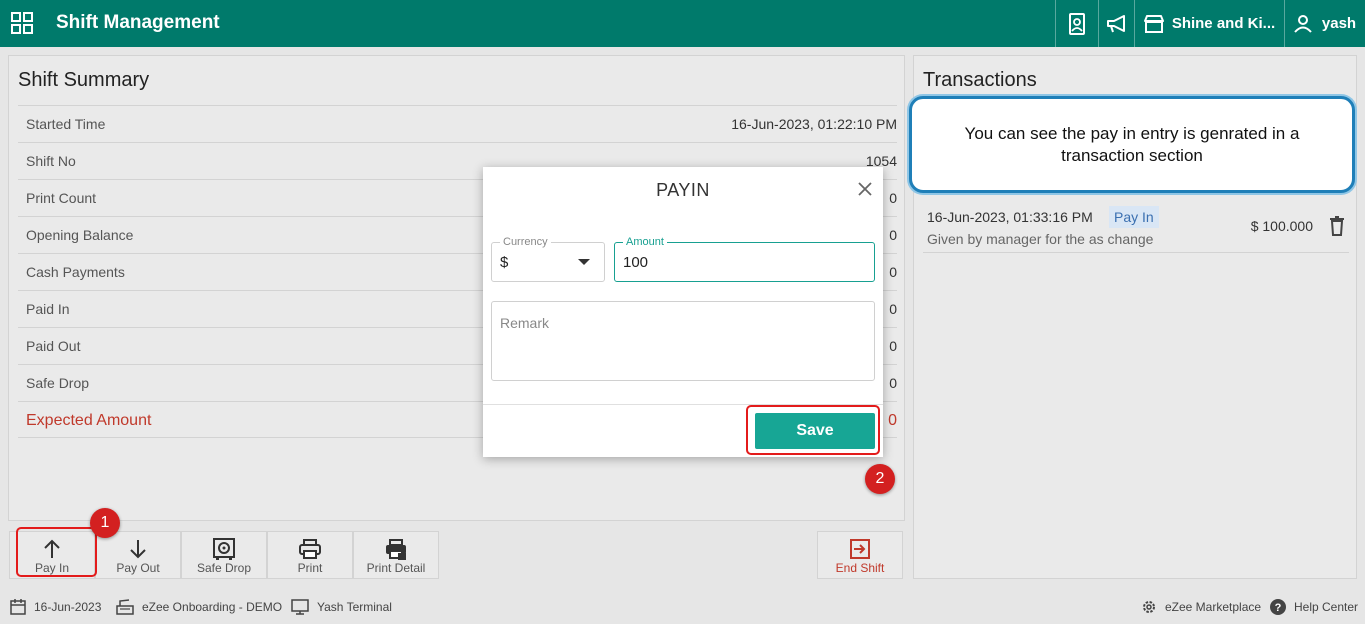  I want to click on dropdown-caret-icon, so click(584, 262).